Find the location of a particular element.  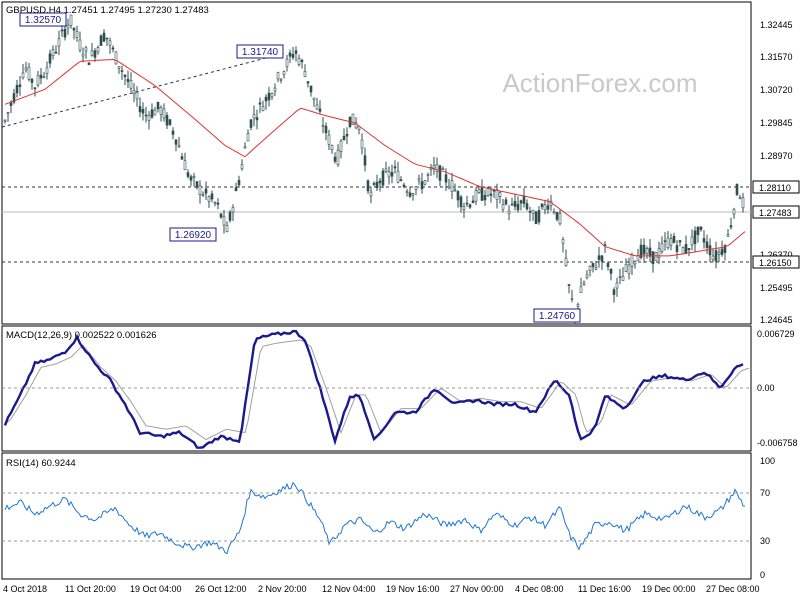

time-tick: 4 Oct 2018 is located at coordinates (25, 589).